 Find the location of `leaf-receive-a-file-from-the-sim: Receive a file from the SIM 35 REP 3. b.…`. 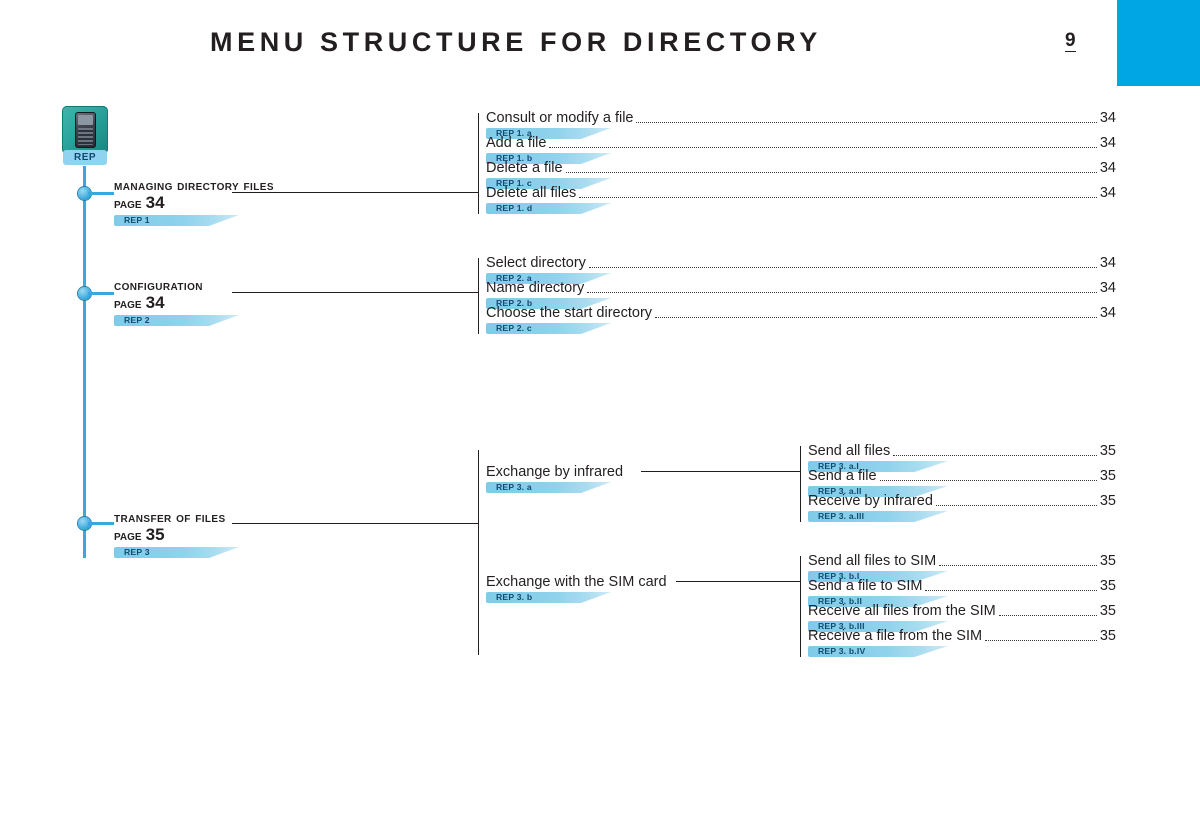

leaf-receive-a-file-from-the-sim: Receive a file from the SIM 35 REP 3. b.… is located at coordinates (962, 643).